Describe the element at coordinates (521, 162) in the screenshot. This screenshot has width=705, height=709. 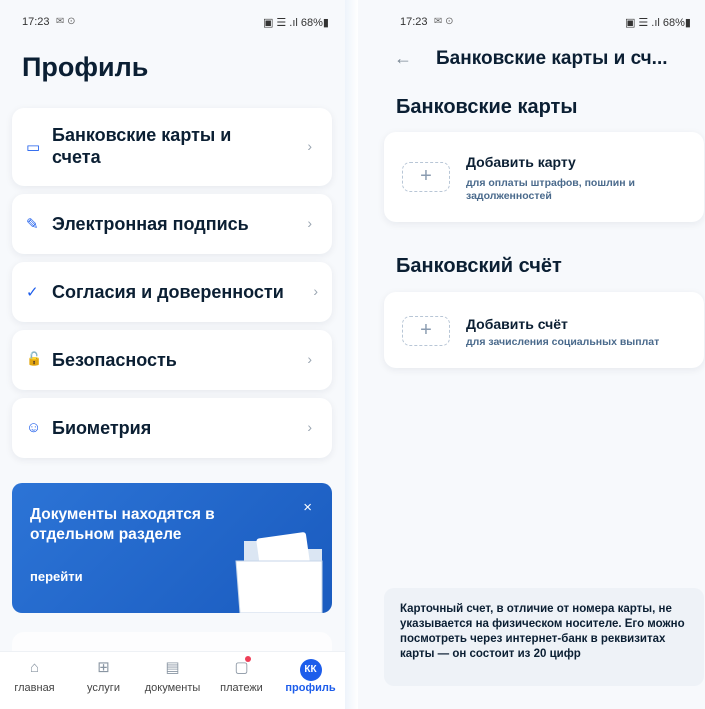
I see `add-card-title: Добавить карту` at that location.